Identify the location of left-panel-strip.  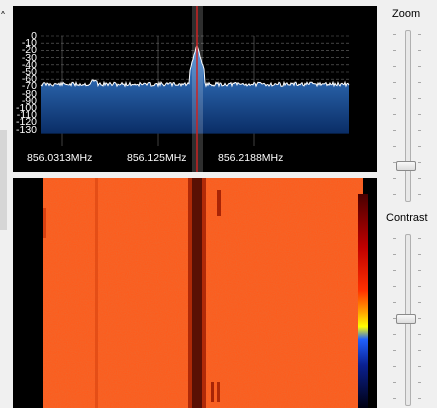
(5, 204).